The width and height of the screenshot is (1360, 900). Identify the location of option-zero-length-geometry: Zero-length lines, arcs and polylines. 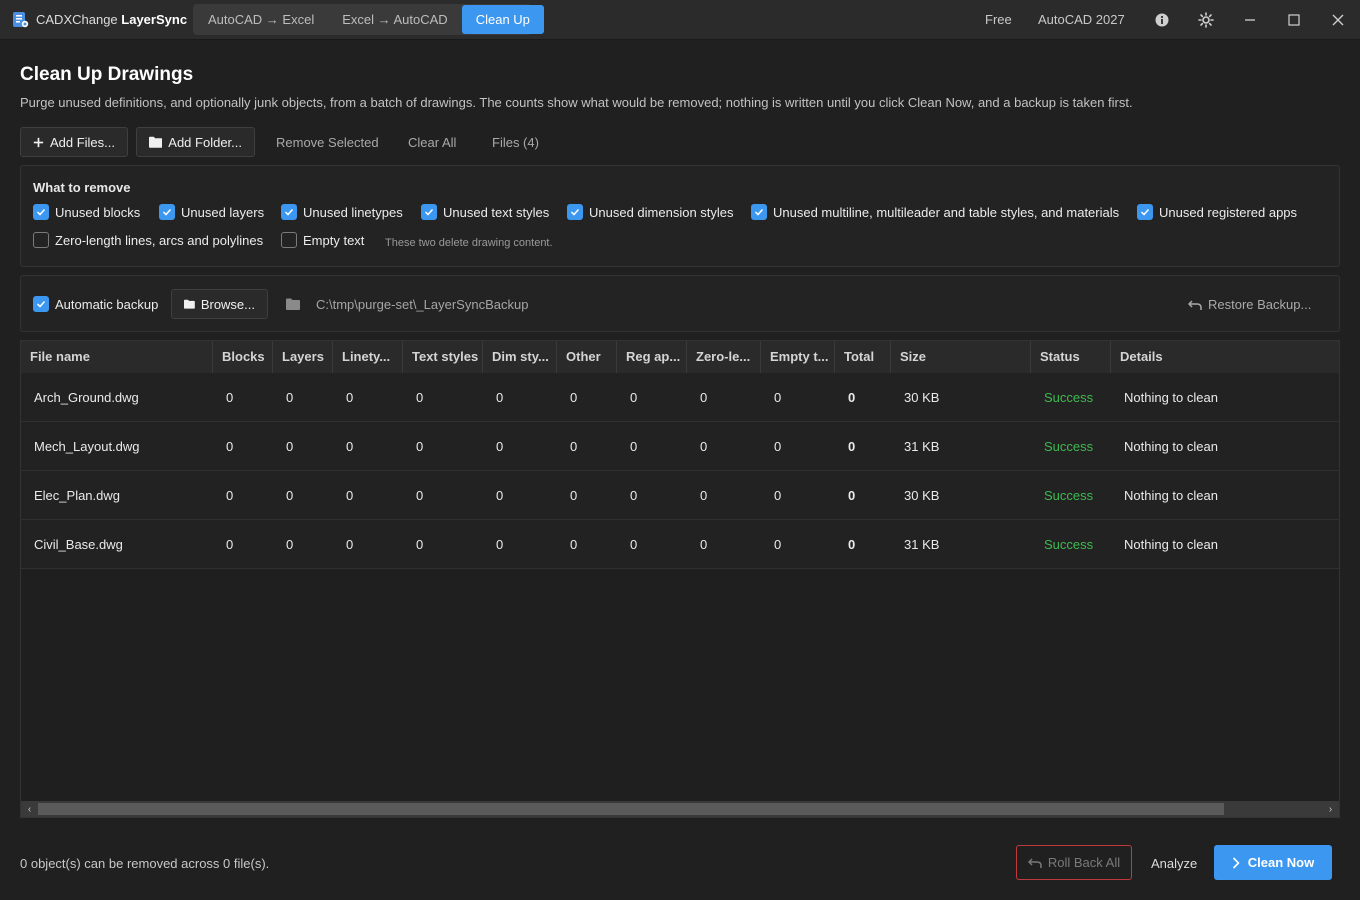
(148, 240).